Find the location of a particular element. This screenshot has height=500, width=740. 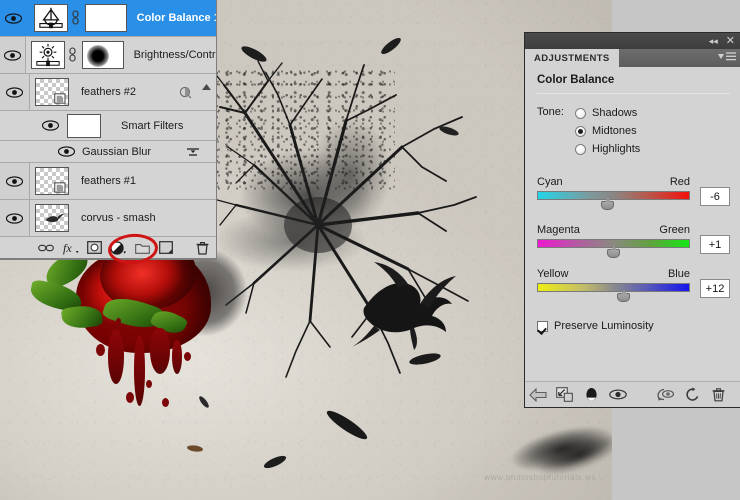

chevron-down-icon is located at coordinates (721, 56).